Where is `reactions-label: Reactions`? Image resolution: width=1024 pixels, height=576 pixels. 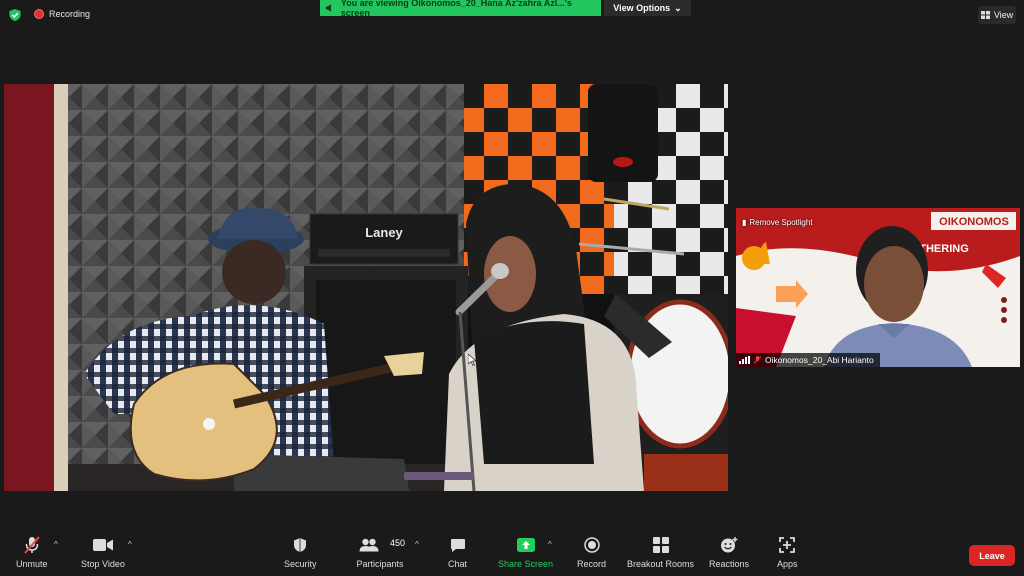
reactions-label: Reactions is located at coordinates (729, 564).